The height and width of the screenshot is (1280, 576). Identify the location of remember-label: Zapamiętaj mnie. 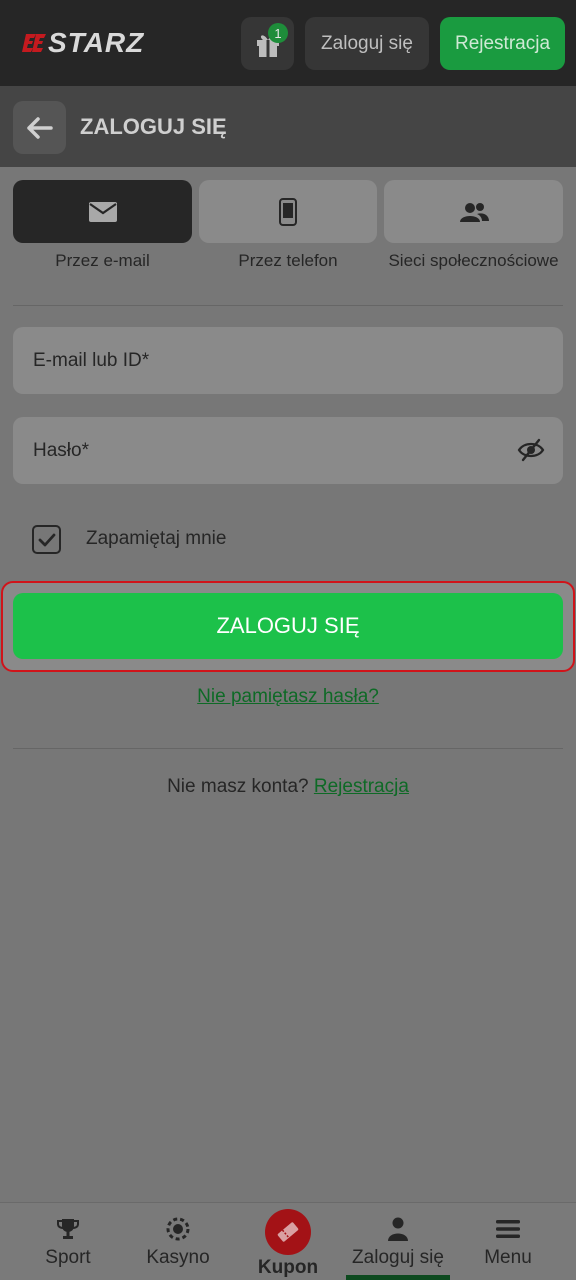
(156, 538).